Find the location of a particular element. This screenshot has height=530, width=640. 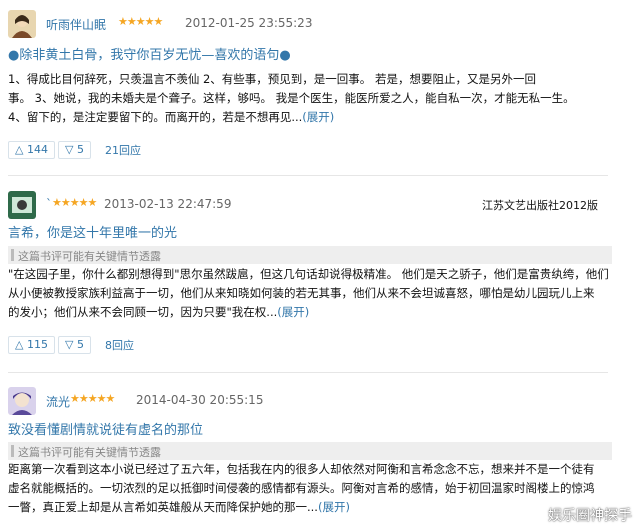

review-time: 2013-02-13 22:47:59 is located at coordinates (168, 204).